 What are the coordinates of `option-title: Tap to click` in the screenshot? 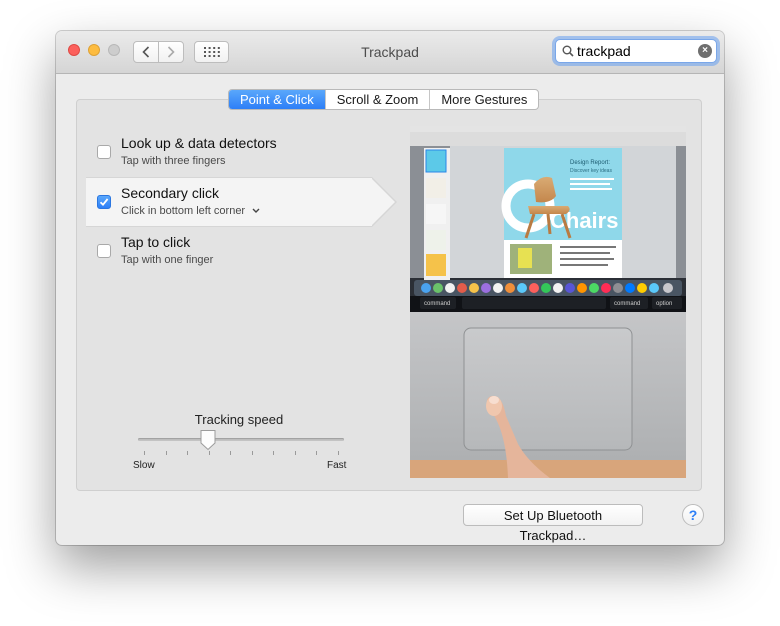 It's located at (156, 242).